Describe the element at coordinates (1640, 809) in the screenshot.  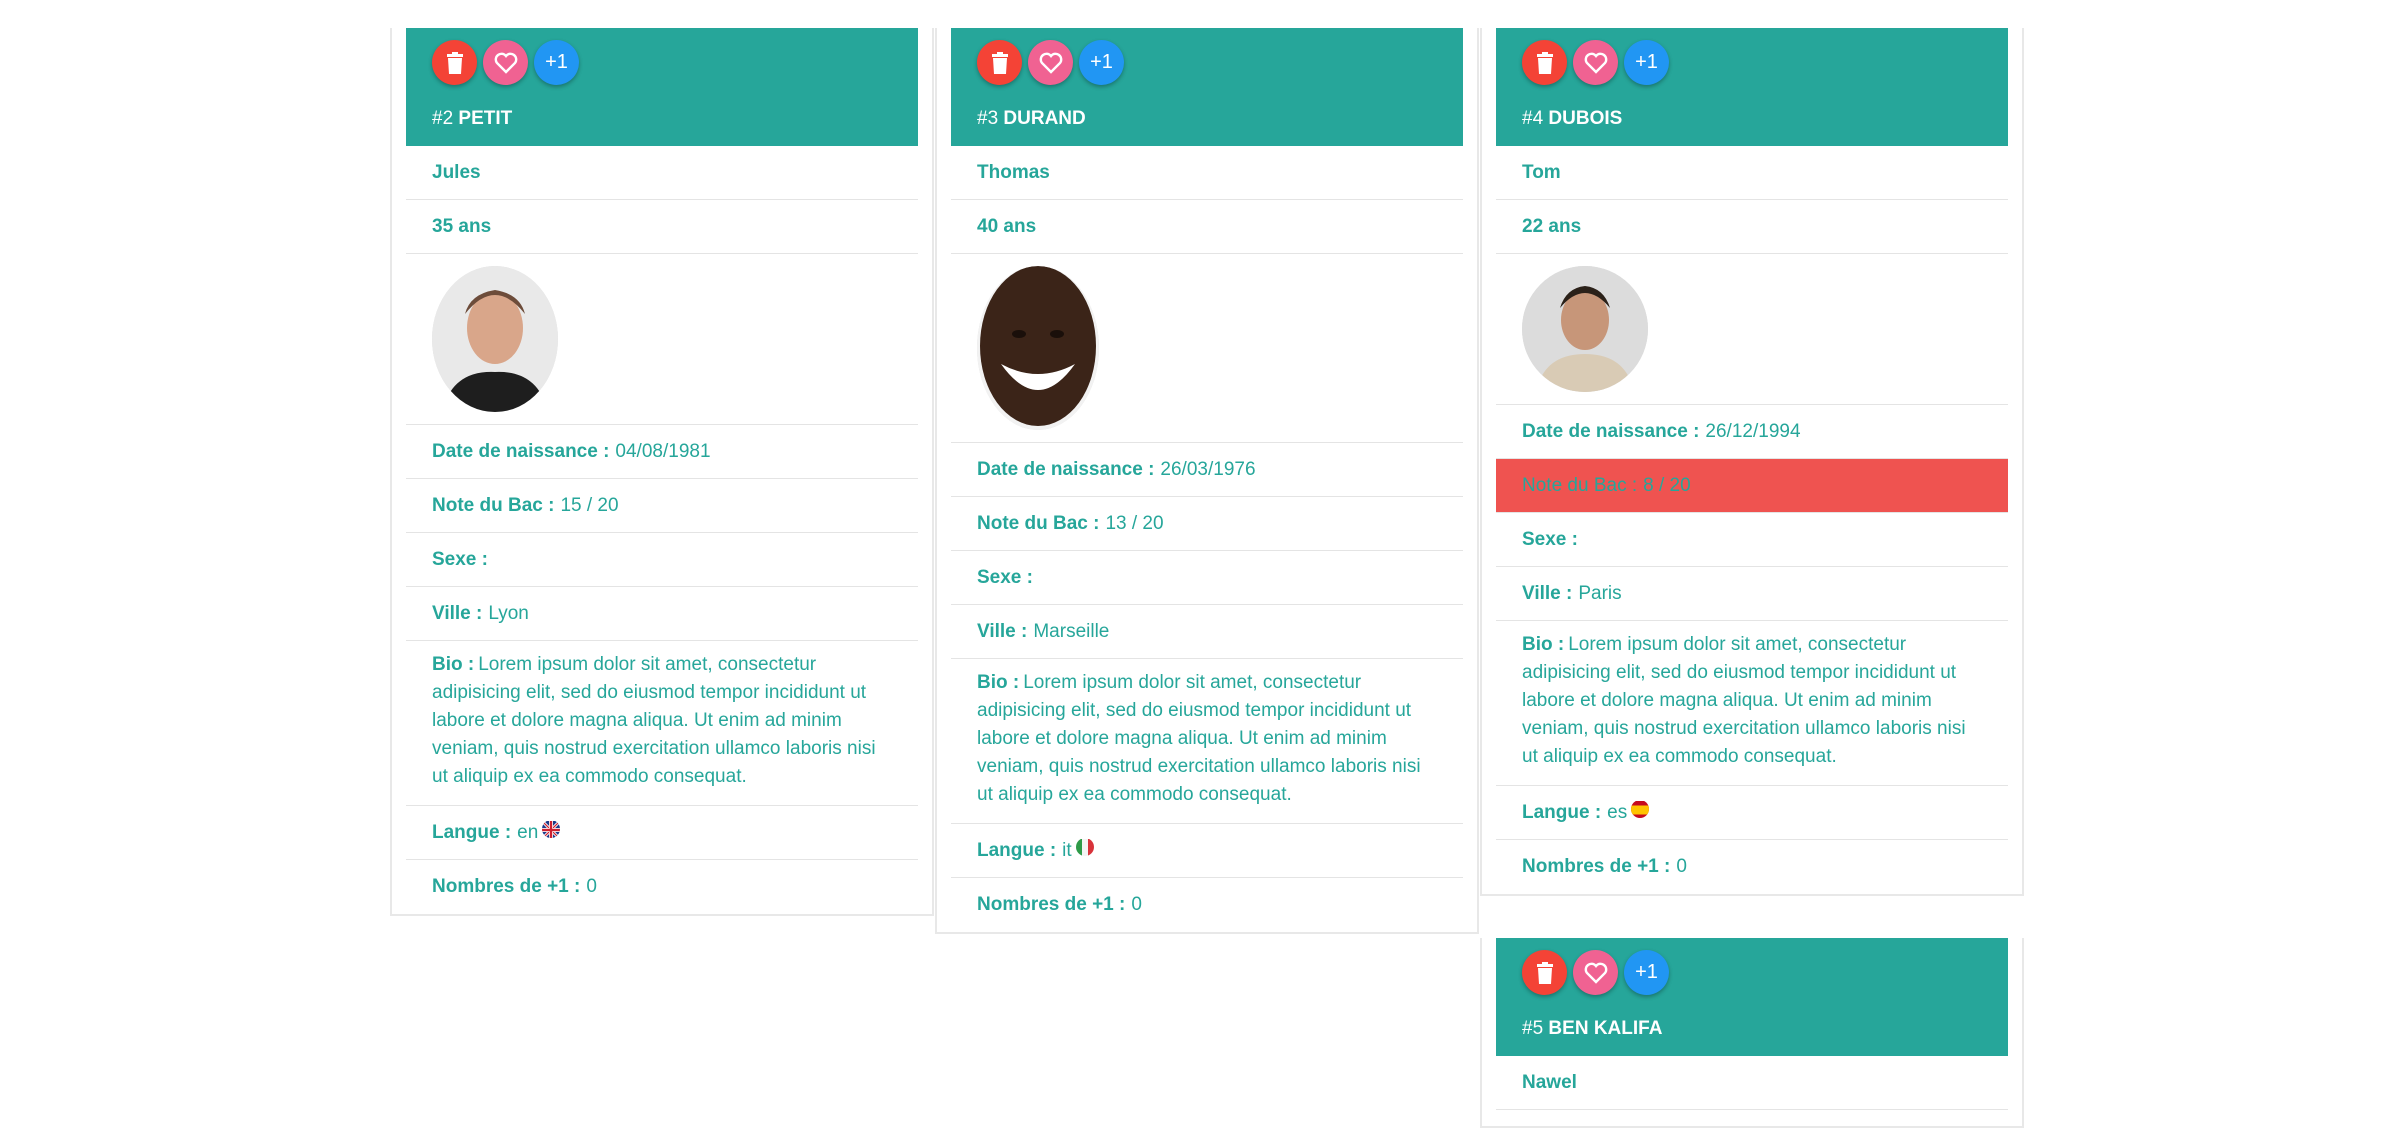
I see `spain-flag-icon` at that location.